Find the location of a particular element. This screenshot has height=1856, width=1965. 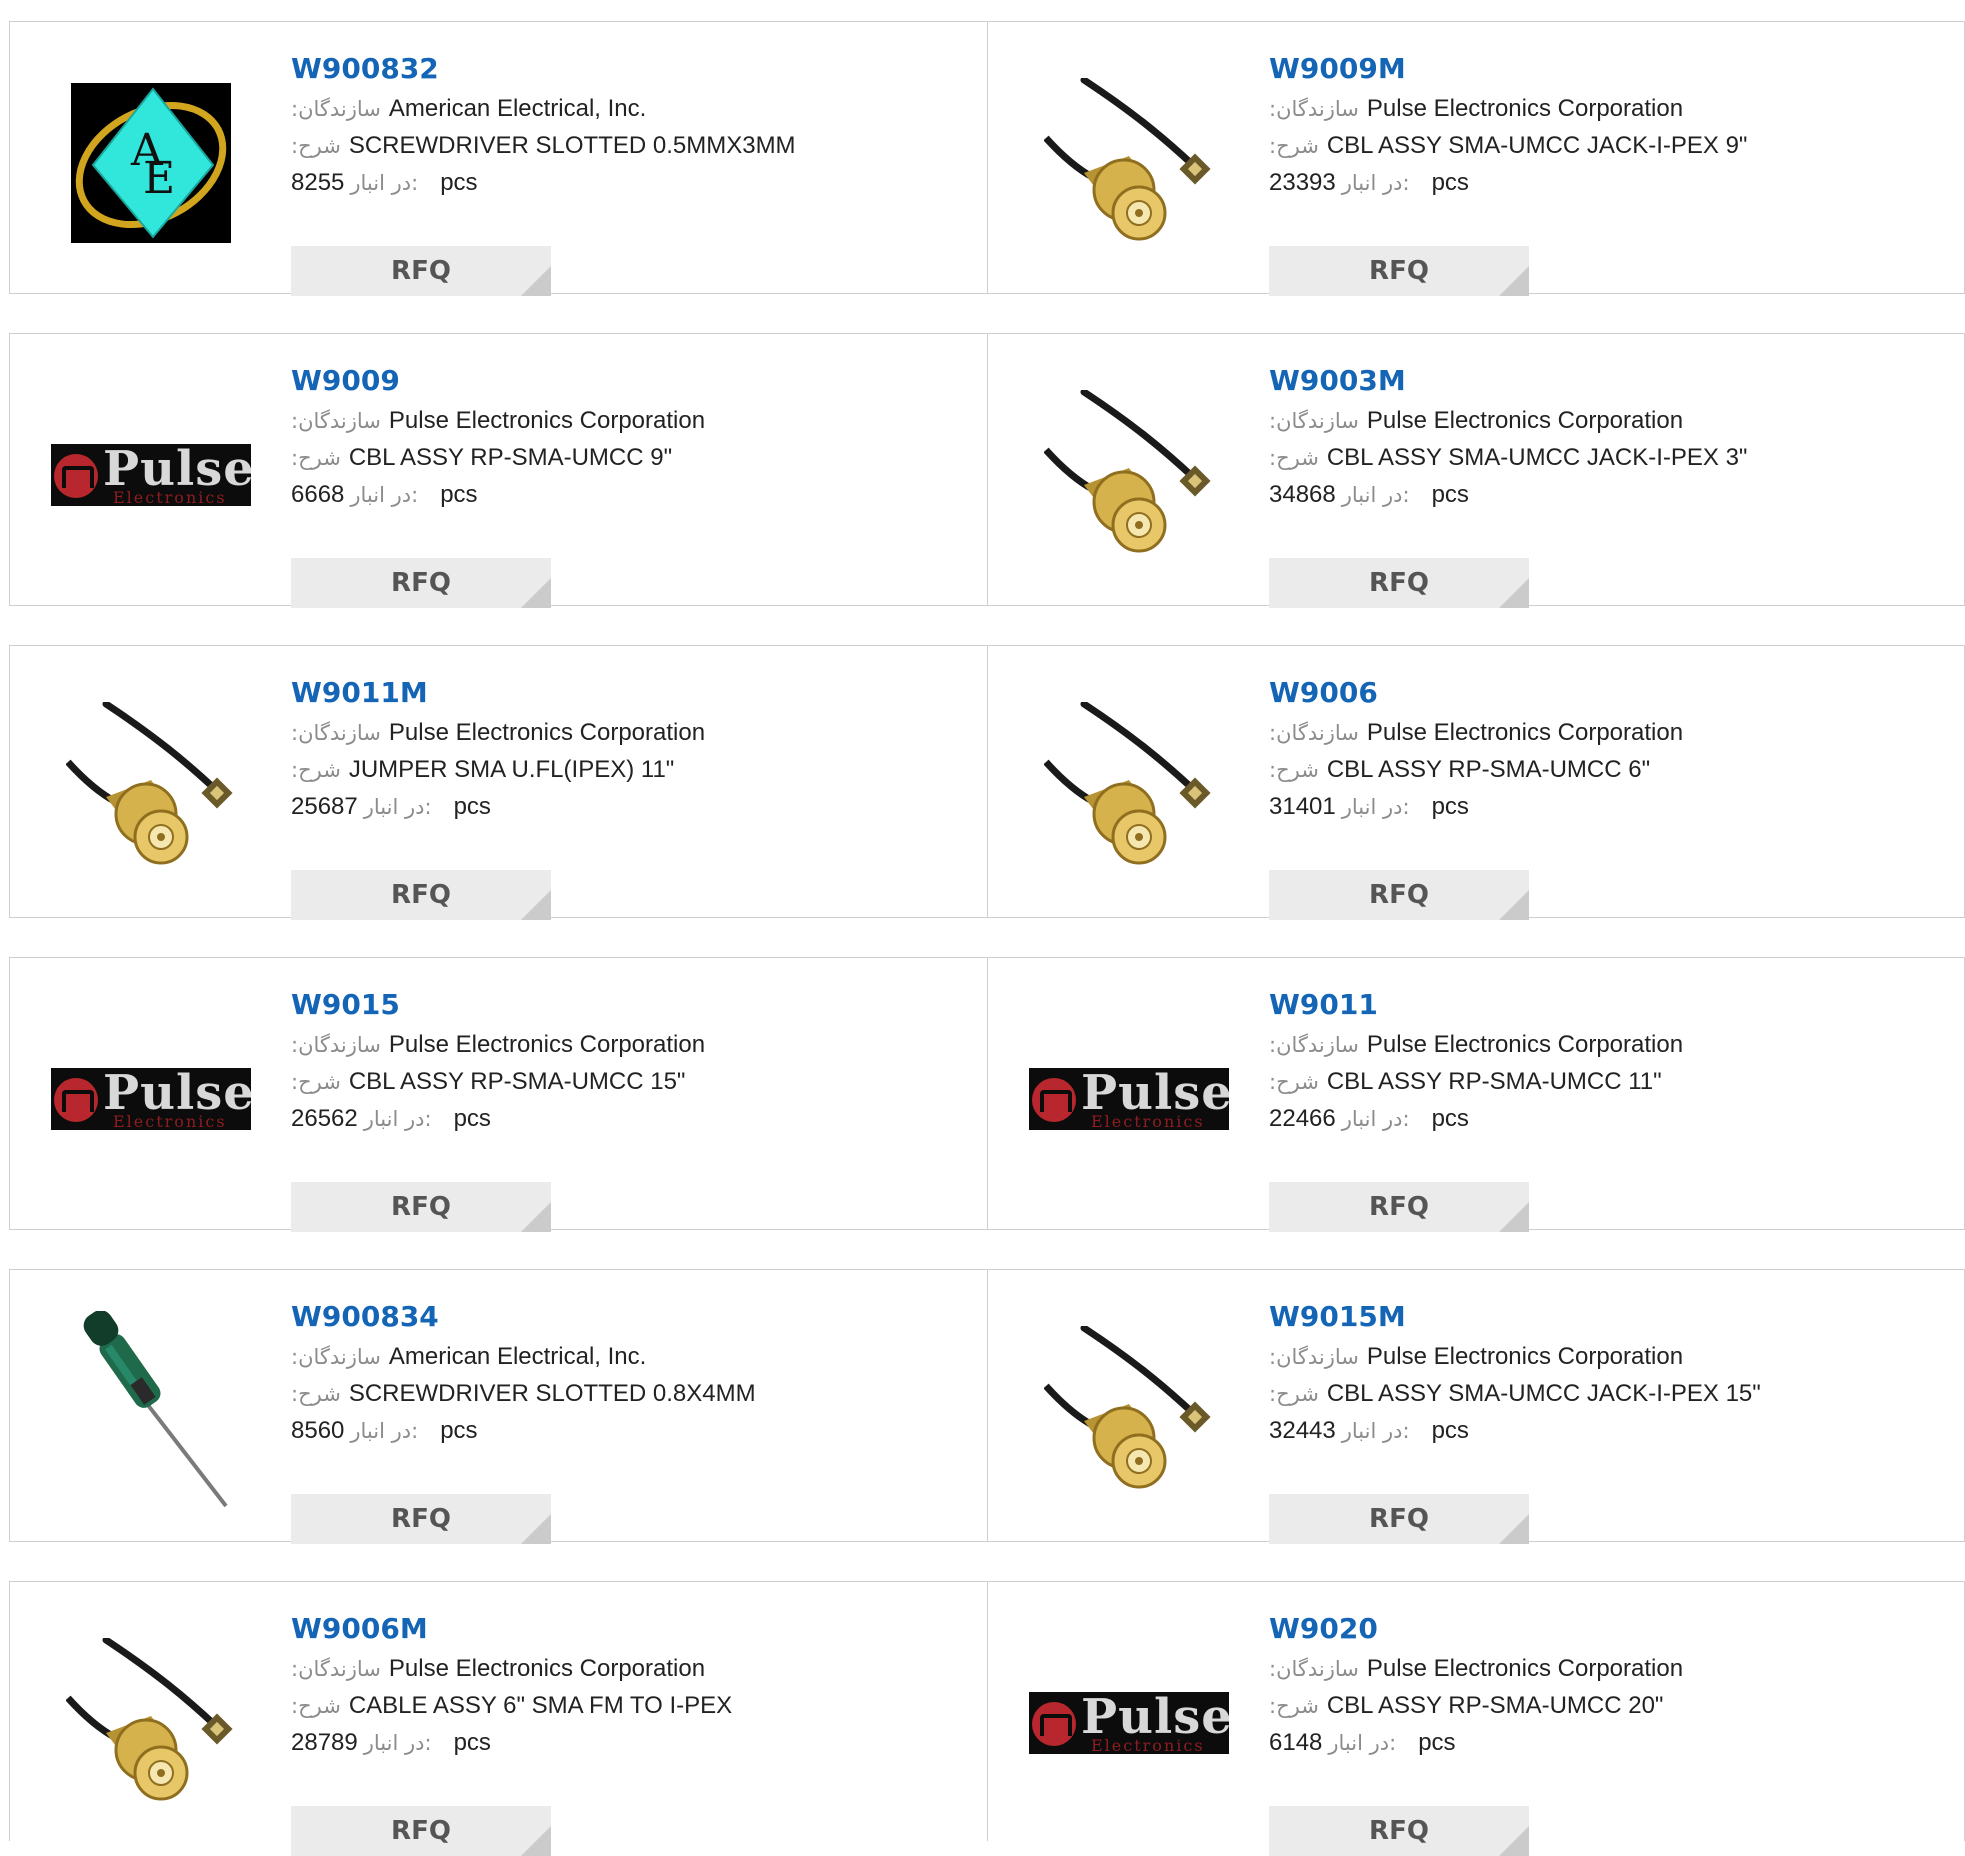

pulse-logo-subtitle: Electronics is located at coordinates (170, 497).